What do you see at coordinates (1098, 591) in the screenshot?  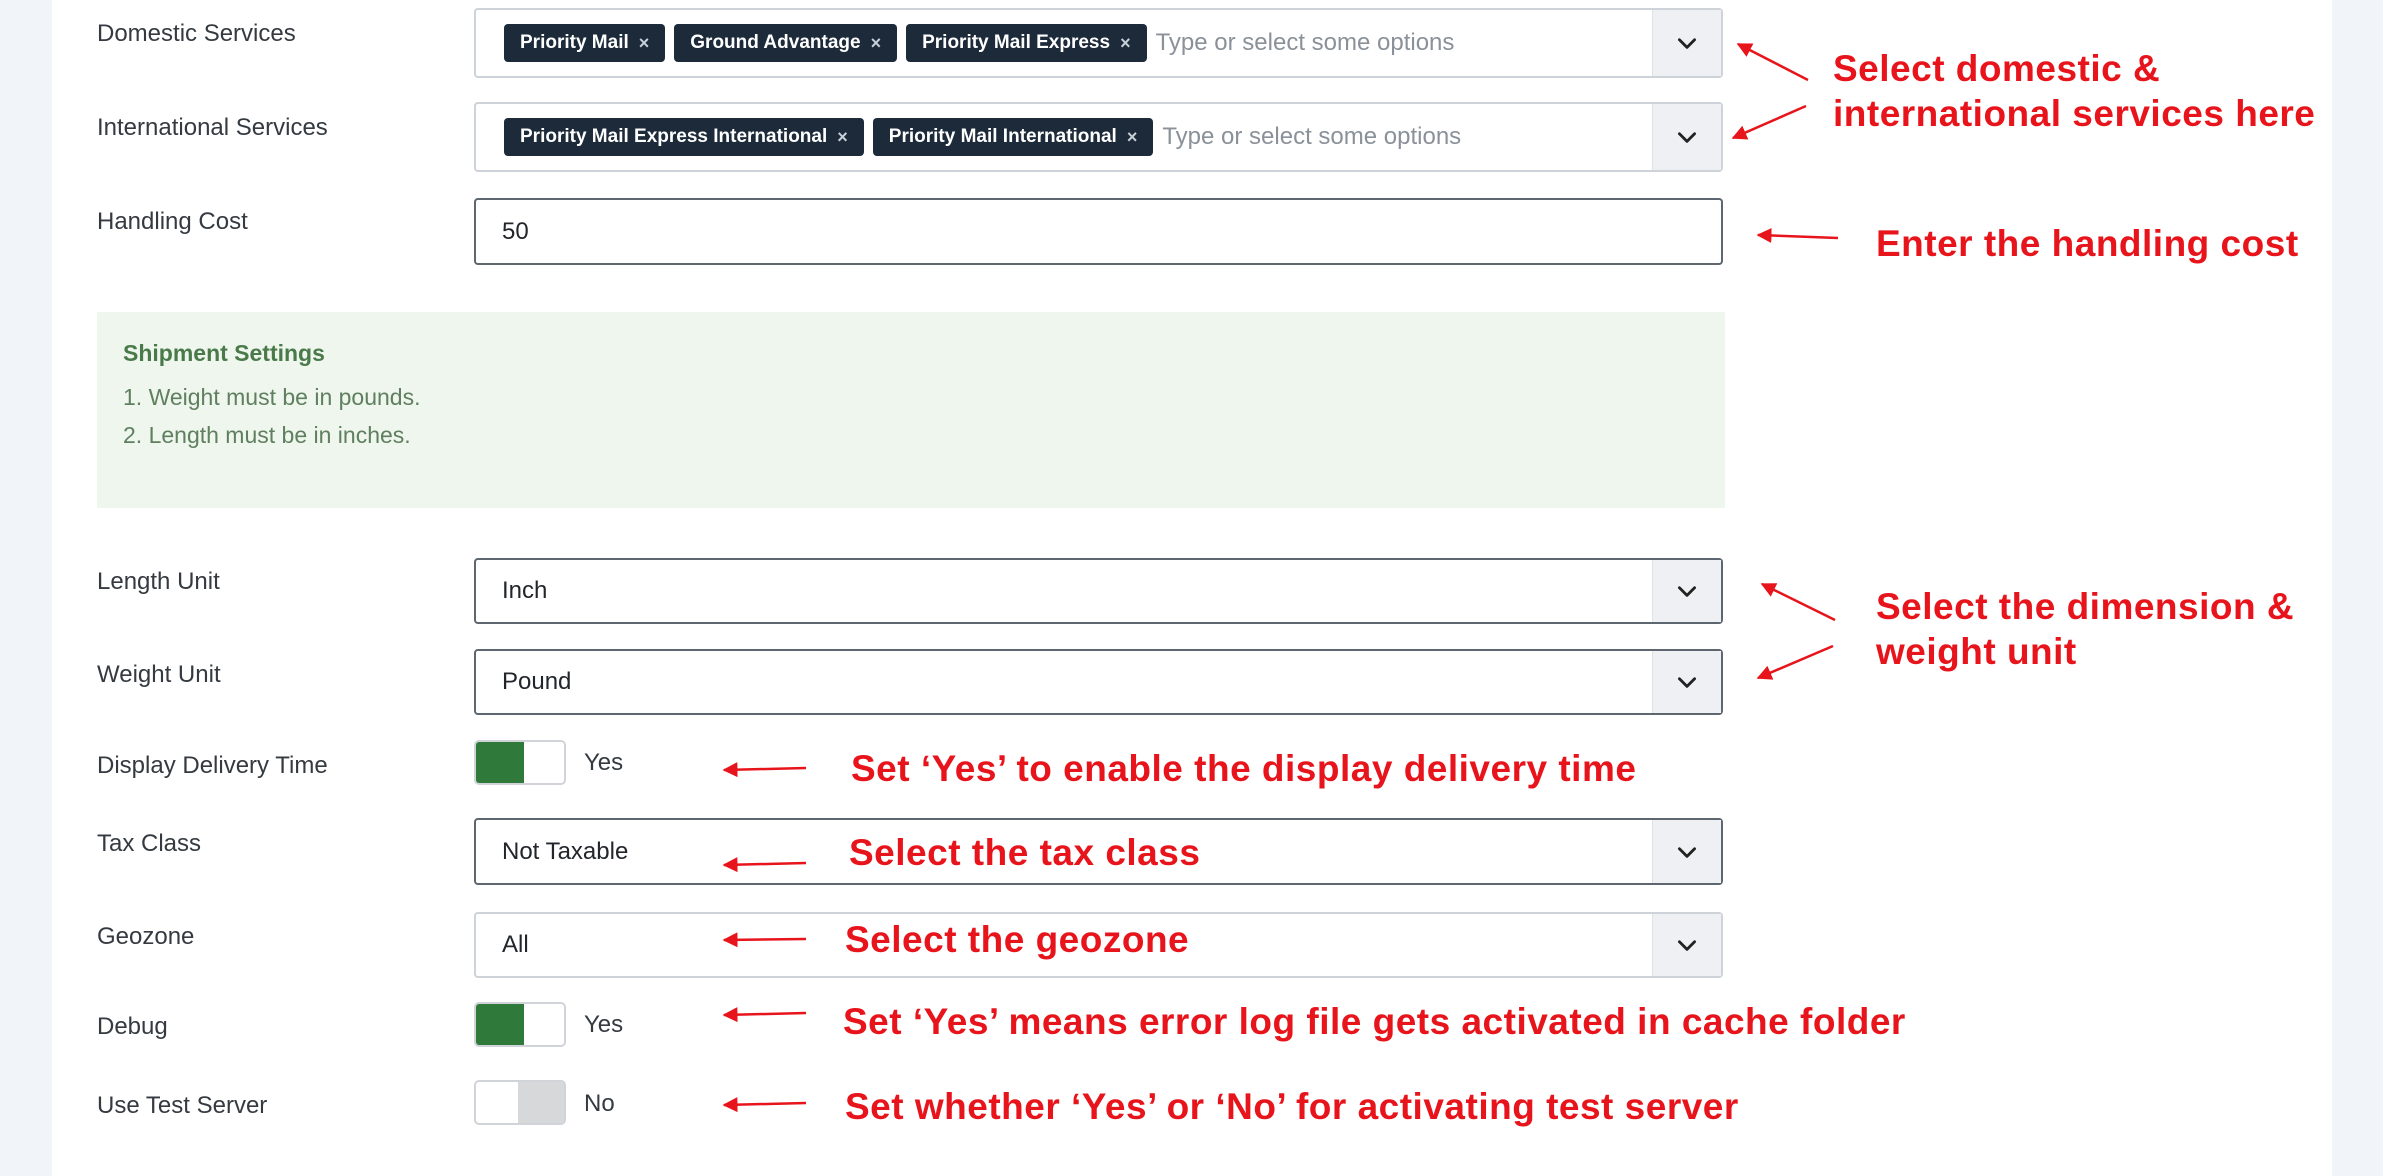 I see `length-unit-select: Inch` at bounding box center [1098, 591].